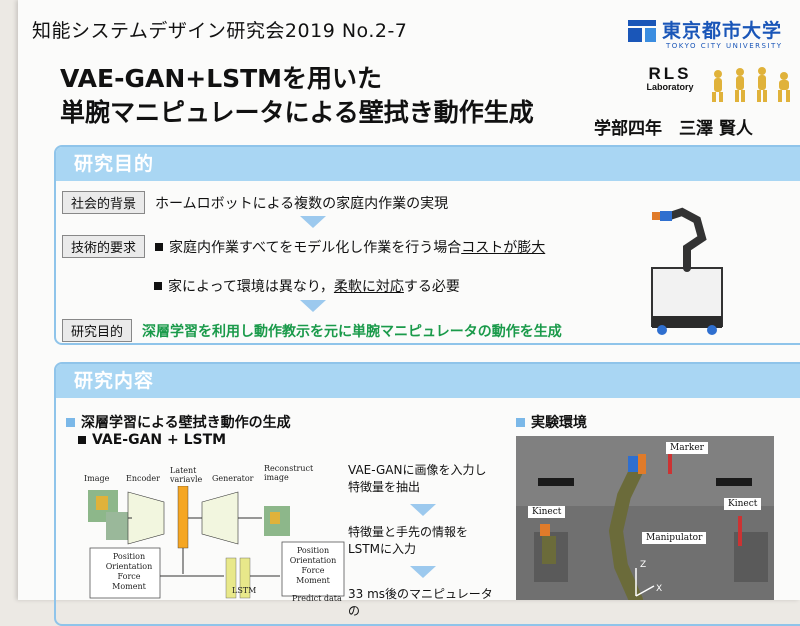 This screenshot has height=626, width=800. I want to click on lab-logo-text: RLS, so click(670, 73).